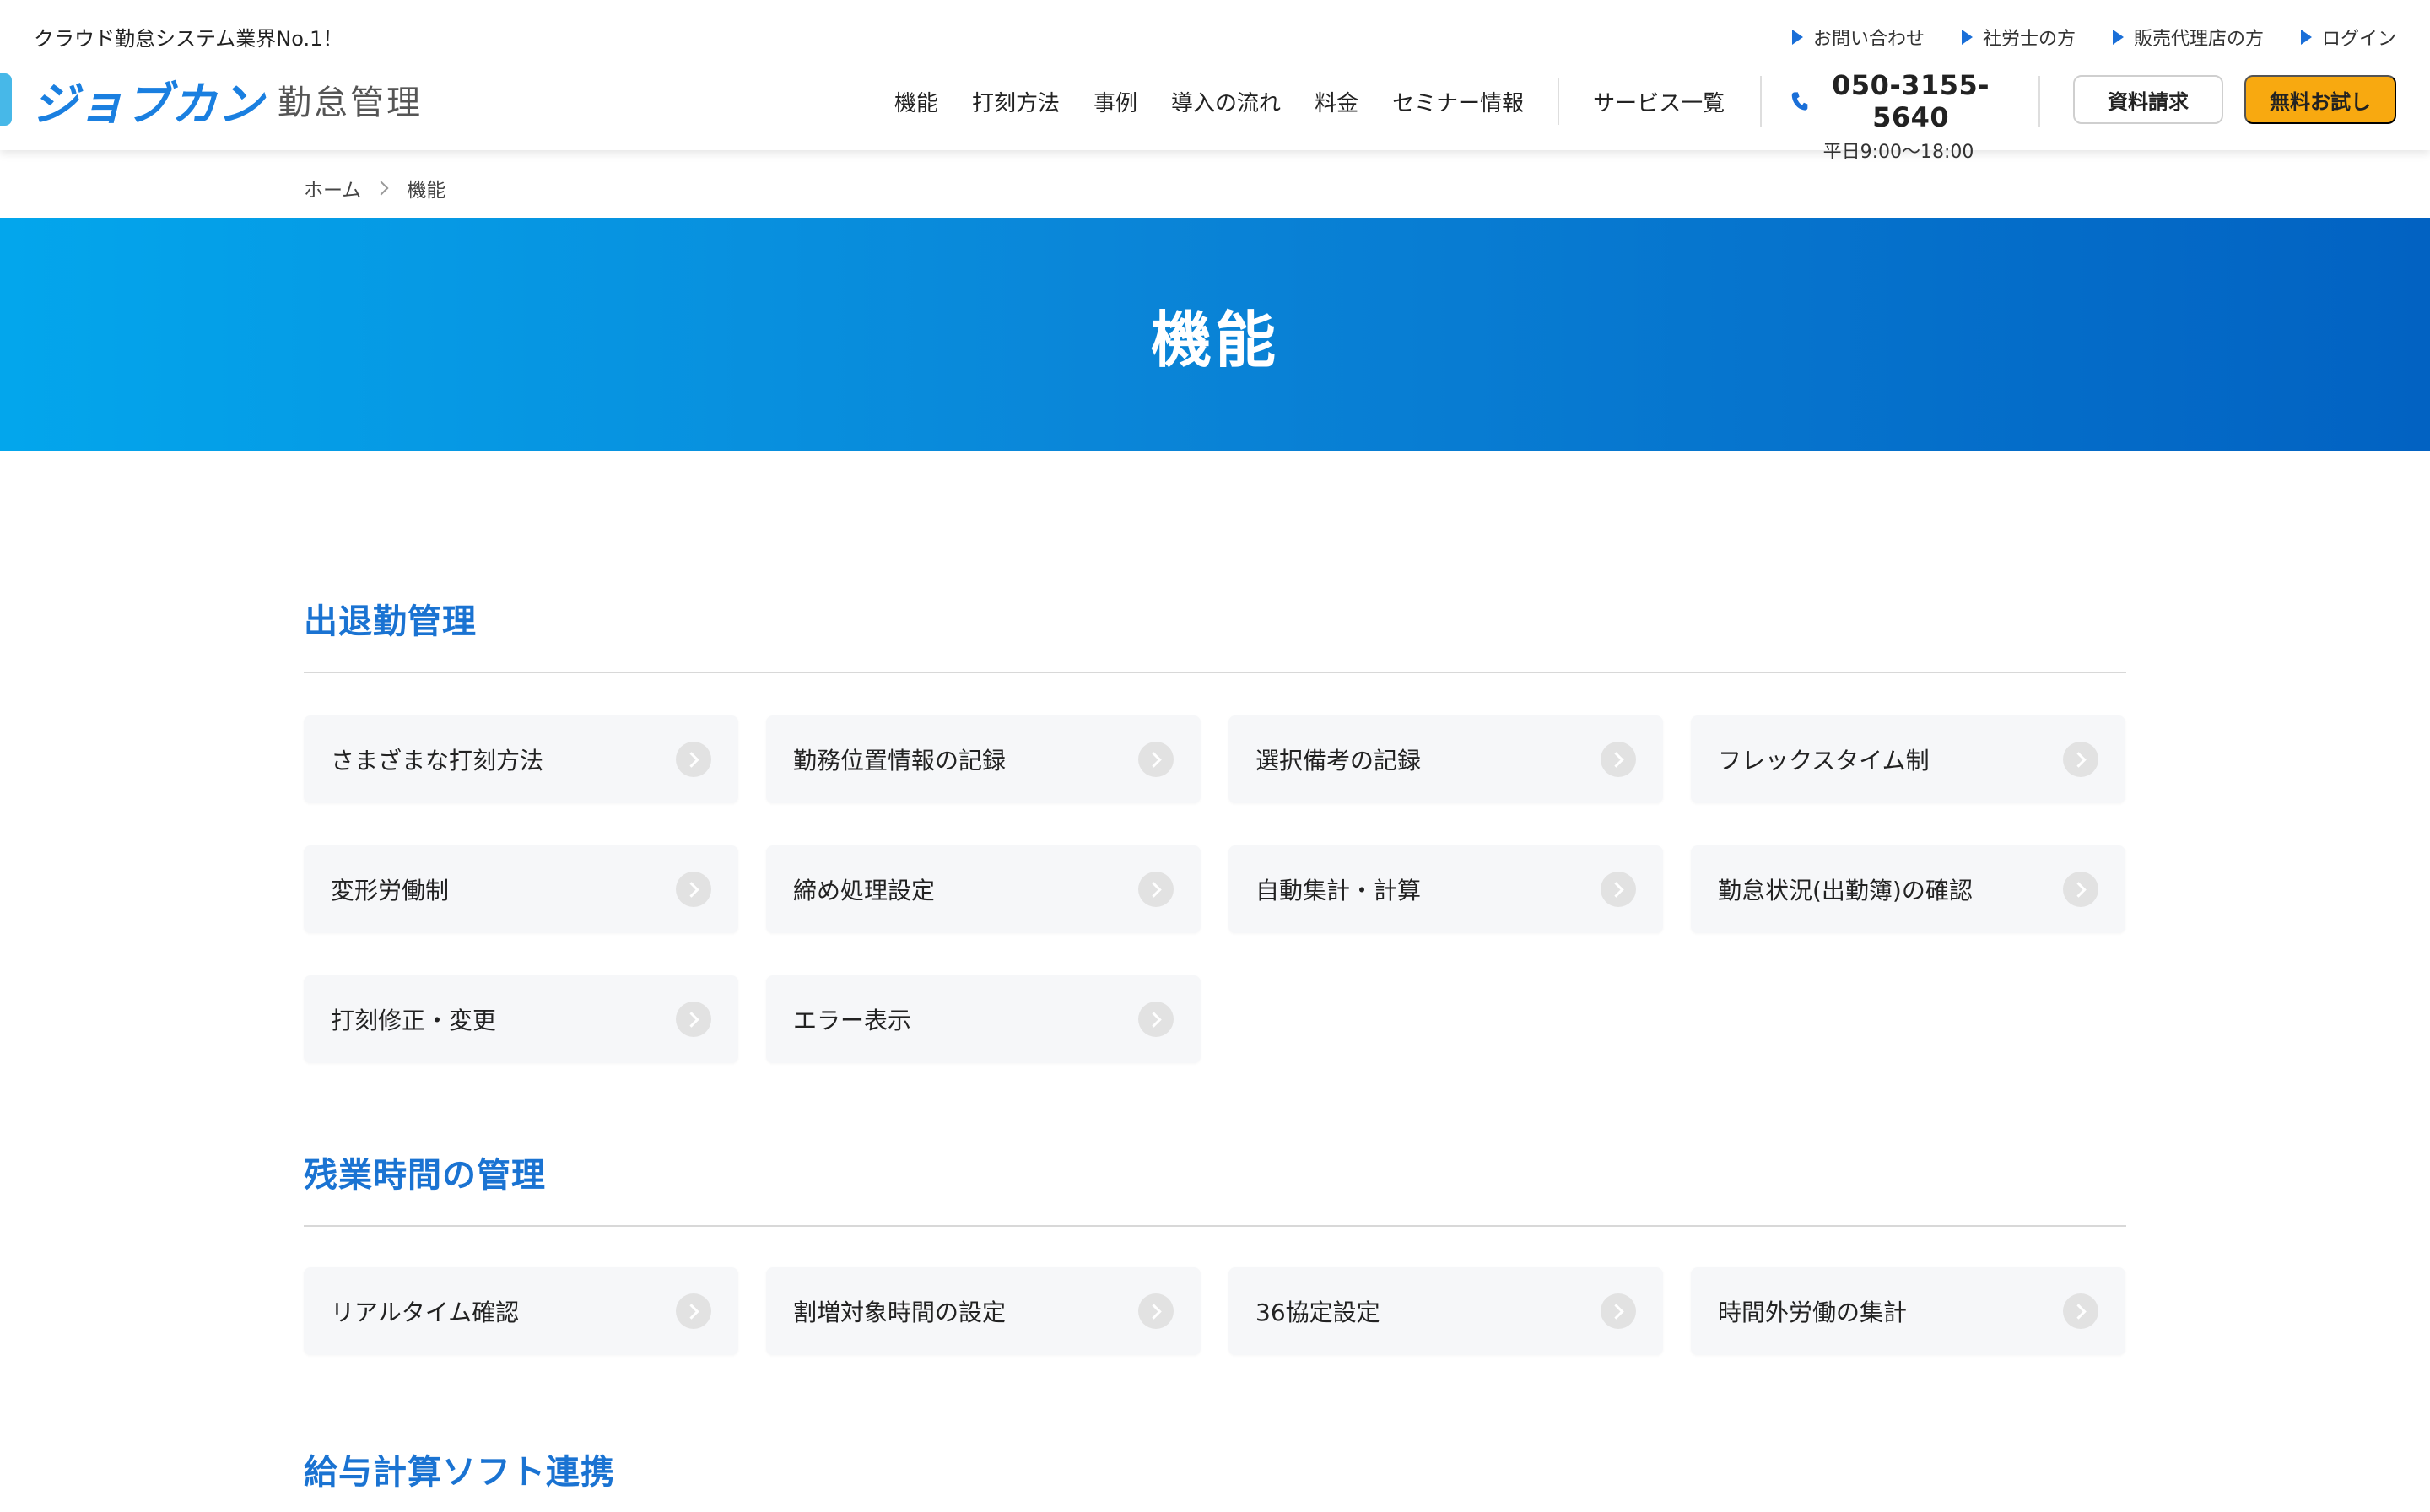 The image size is (2430, 1512). I want to click on phone-contact: 050-3155-5640 平日9:00〜18:00, so click(1898, 116).